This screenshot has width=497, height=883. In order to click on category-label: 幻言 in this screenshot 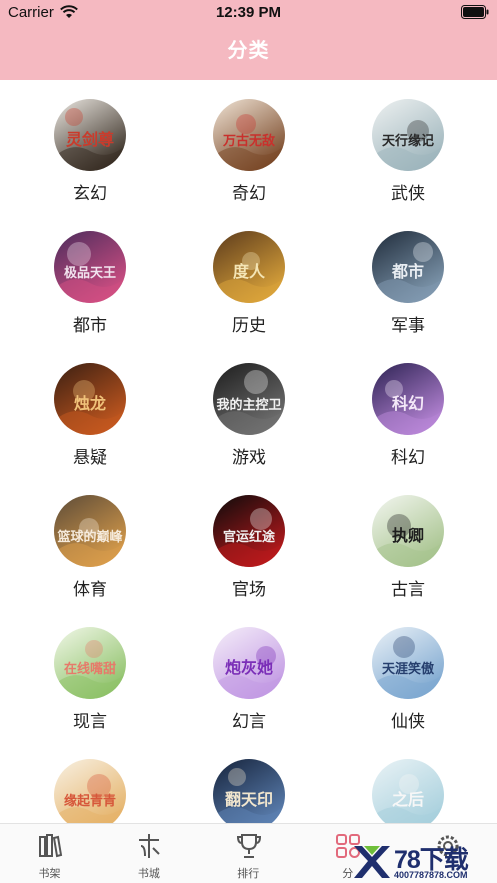, I will do `click(249, 721)`.